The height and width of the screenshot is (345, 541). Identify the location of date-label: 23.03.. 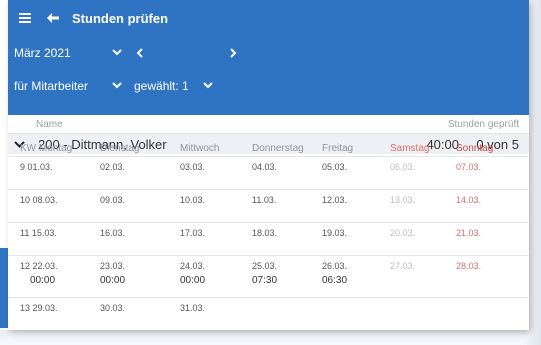
(113, 266).